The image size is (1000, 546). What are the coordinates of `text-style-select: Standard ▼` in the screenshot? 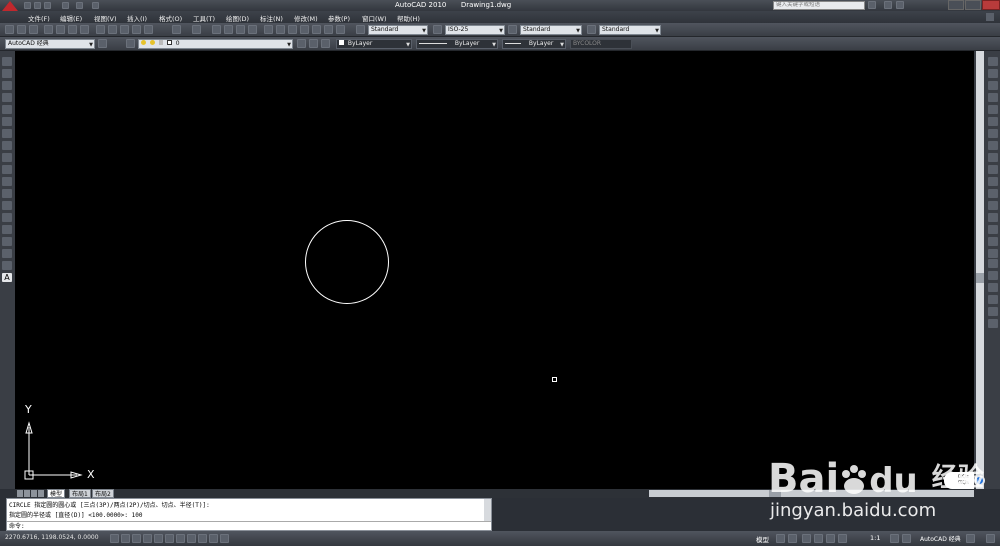 It's located at (398, 30).